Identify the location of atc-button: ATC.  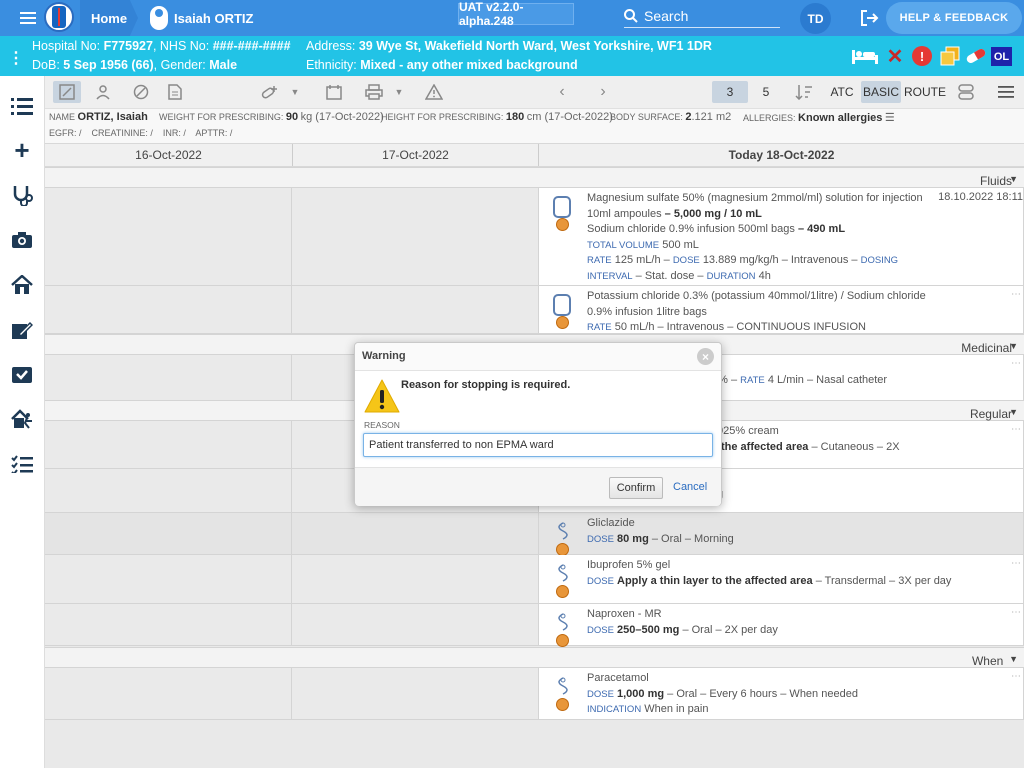
(842, 92).